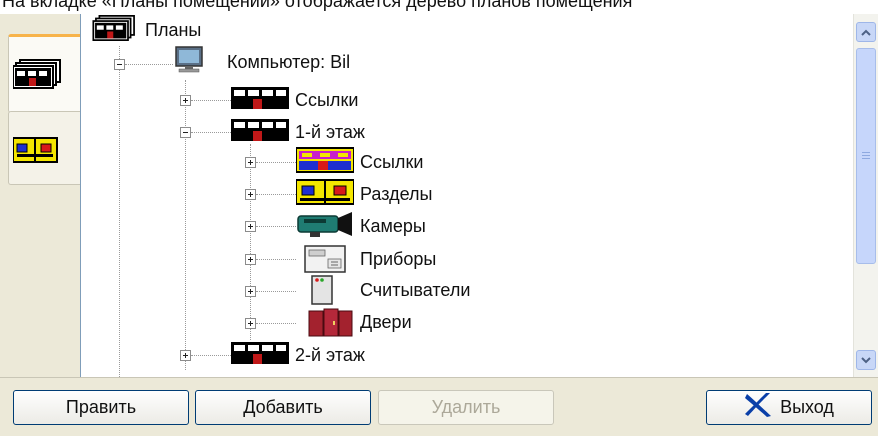  I want to click on exit-button-label: Выход, so click(807, 407).